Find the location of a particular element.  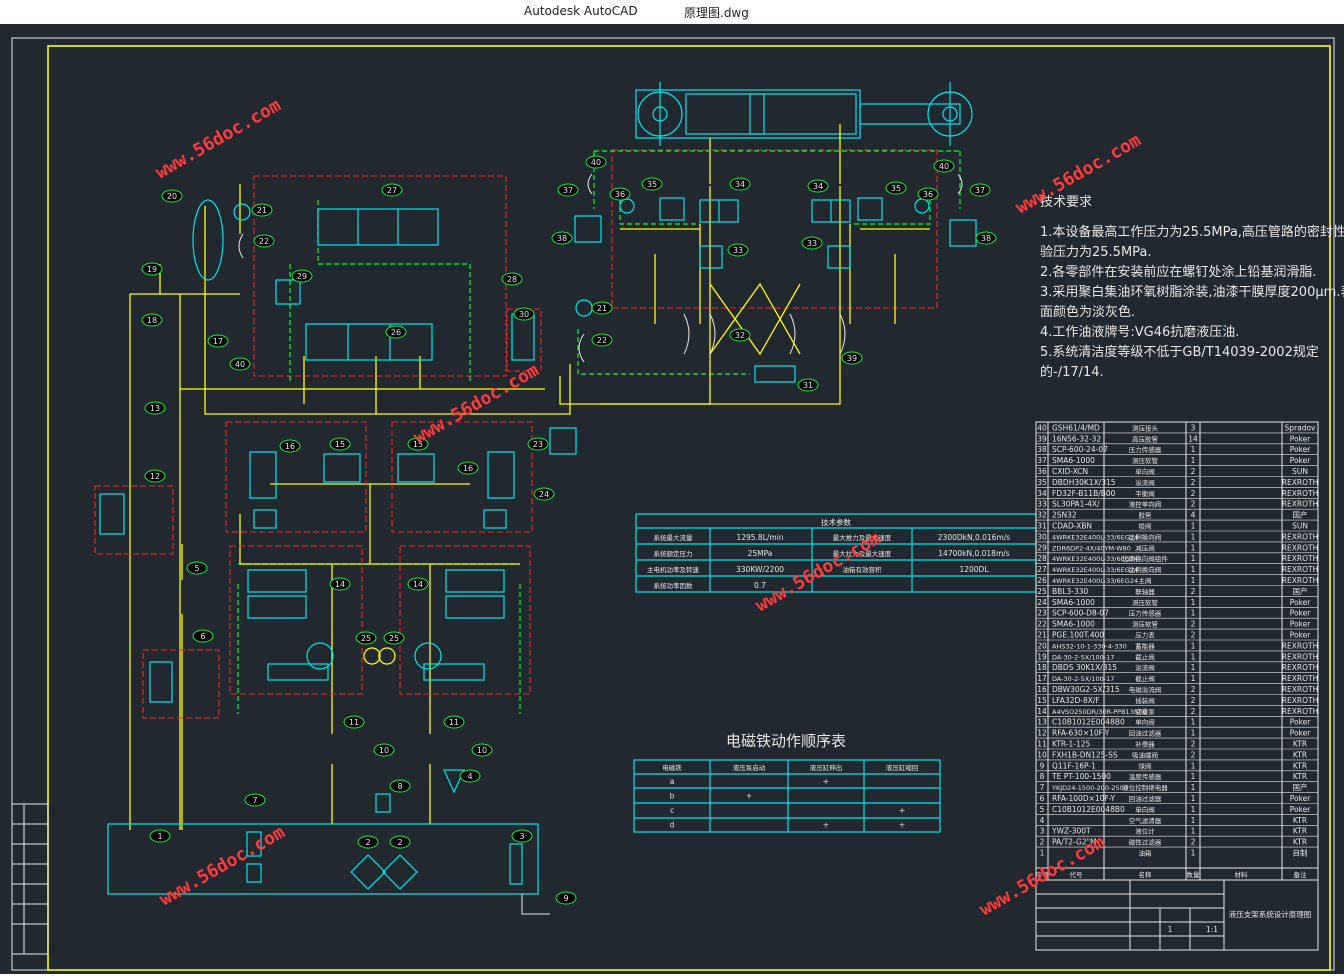

svg-text: 8 is located at coordinates (399, 786).